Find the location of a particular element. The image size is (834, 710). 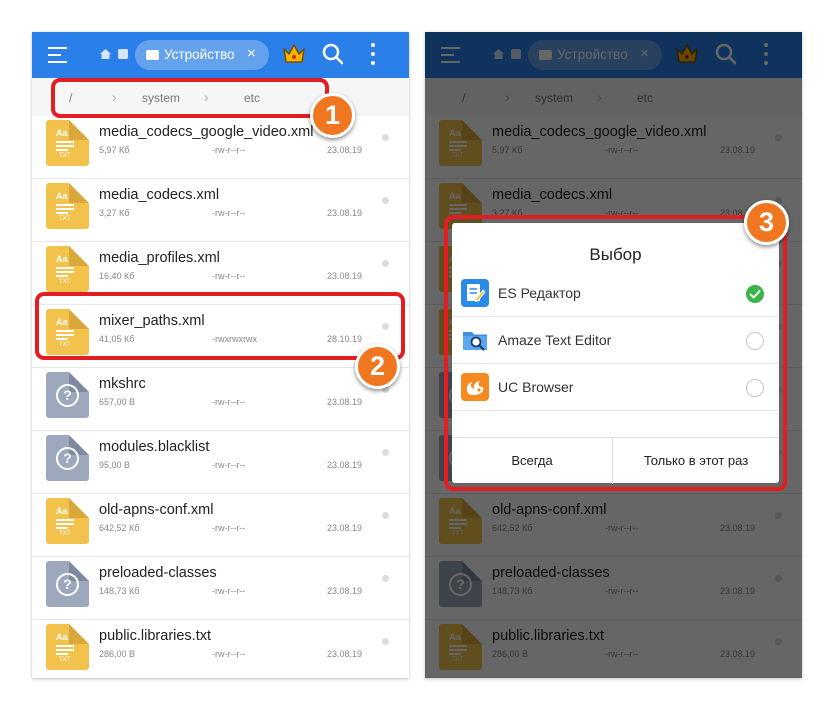

tab-device-label: Устройство is located at coordinates (199, 54).